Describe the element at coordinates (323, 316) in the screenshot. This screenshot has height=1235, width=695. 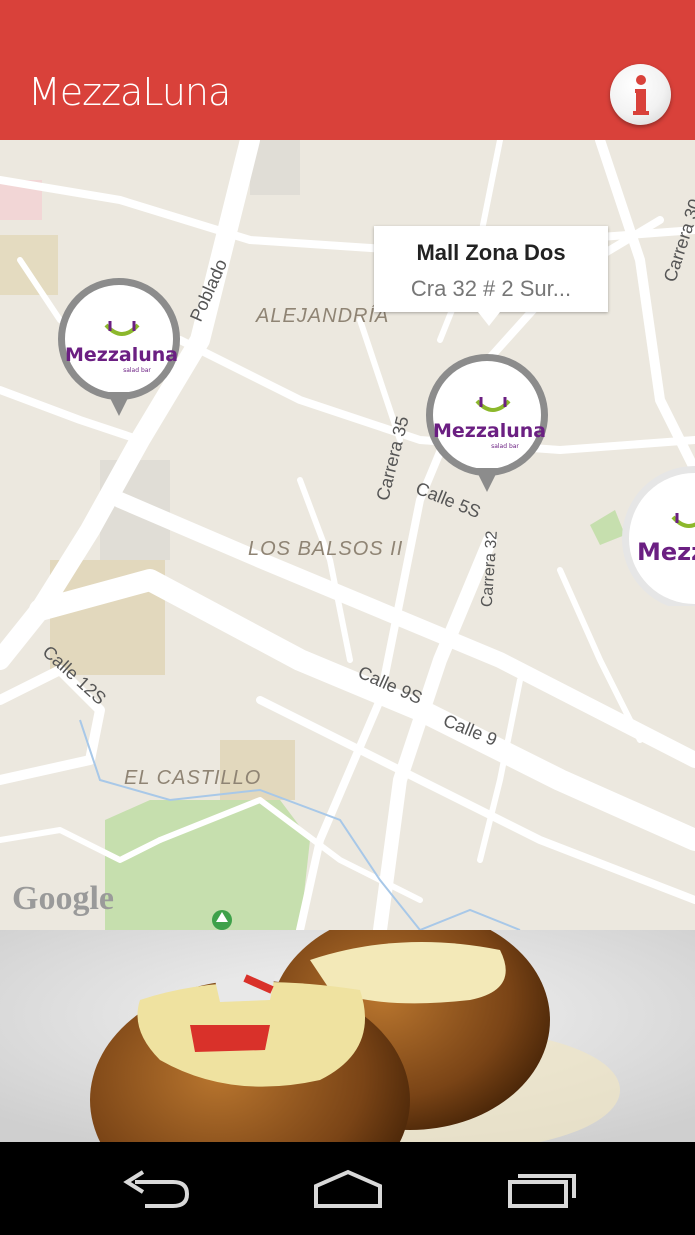
I see `area-label: ALEJANDRÍA` at that location.